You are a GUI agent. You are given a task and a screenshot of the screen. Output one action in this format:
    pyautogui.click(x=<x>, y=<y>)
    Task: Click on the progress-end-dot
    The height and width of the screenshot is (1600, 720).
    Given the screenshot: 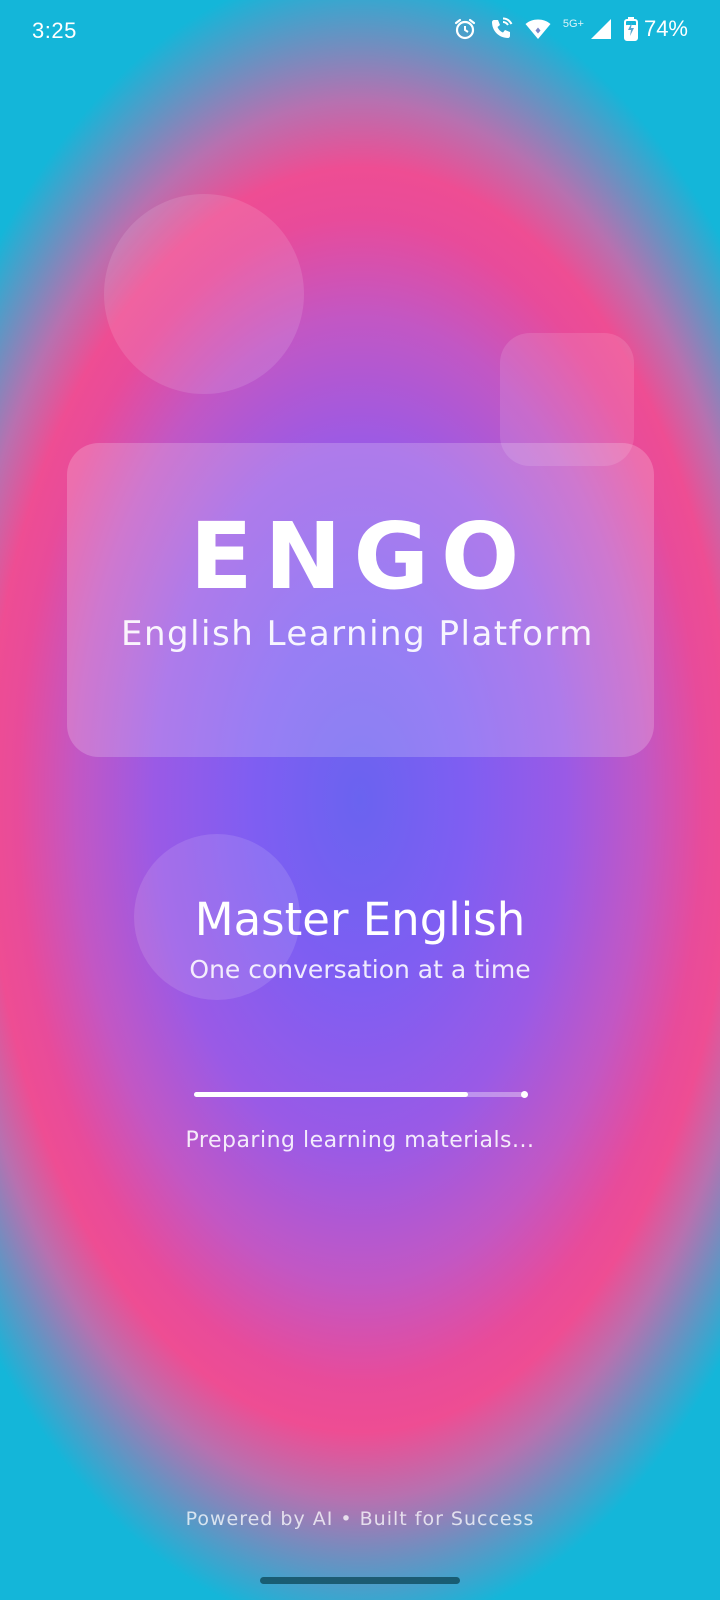 What is the action you would take?
    pyautogui.click(x=524, y=1094)
    